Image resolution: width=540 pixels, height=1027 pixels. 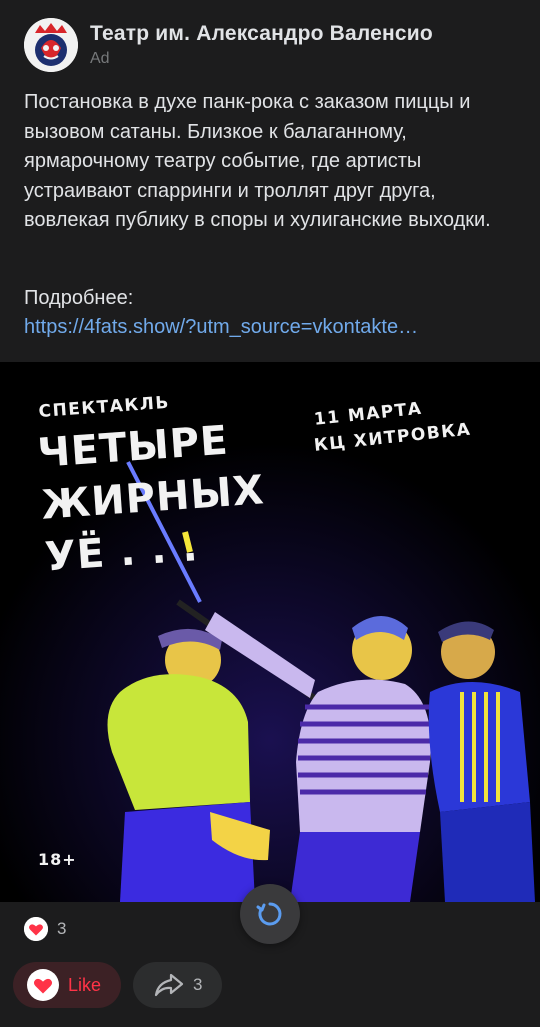 I want to click on like-button: Like, so click(x=67, y=985).